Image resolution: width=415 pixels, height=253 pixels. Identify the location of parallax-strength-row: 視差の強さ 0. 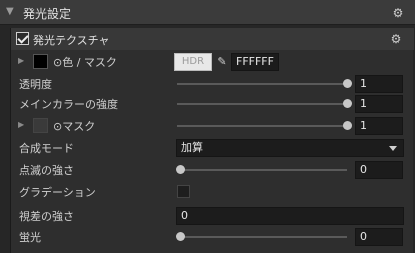
(212, 215).